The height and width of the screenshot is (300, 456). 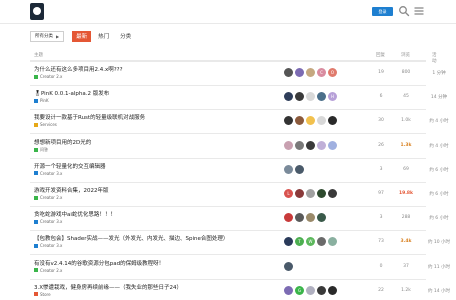 I want to click on avatar: W, so click(x=310, y=242).